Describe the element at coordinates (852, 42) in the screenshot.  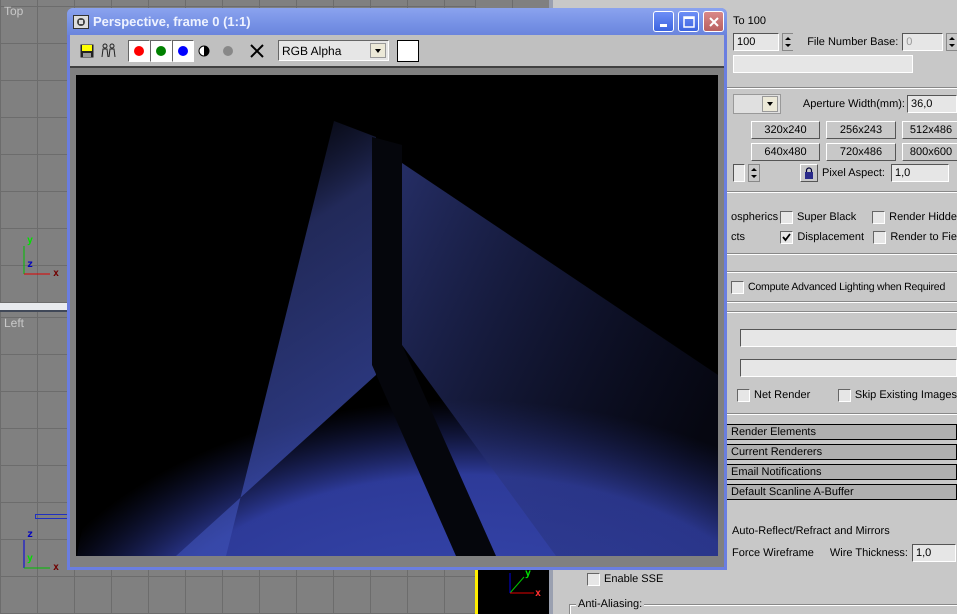
I see `field-label: File Number Base:` at that location.